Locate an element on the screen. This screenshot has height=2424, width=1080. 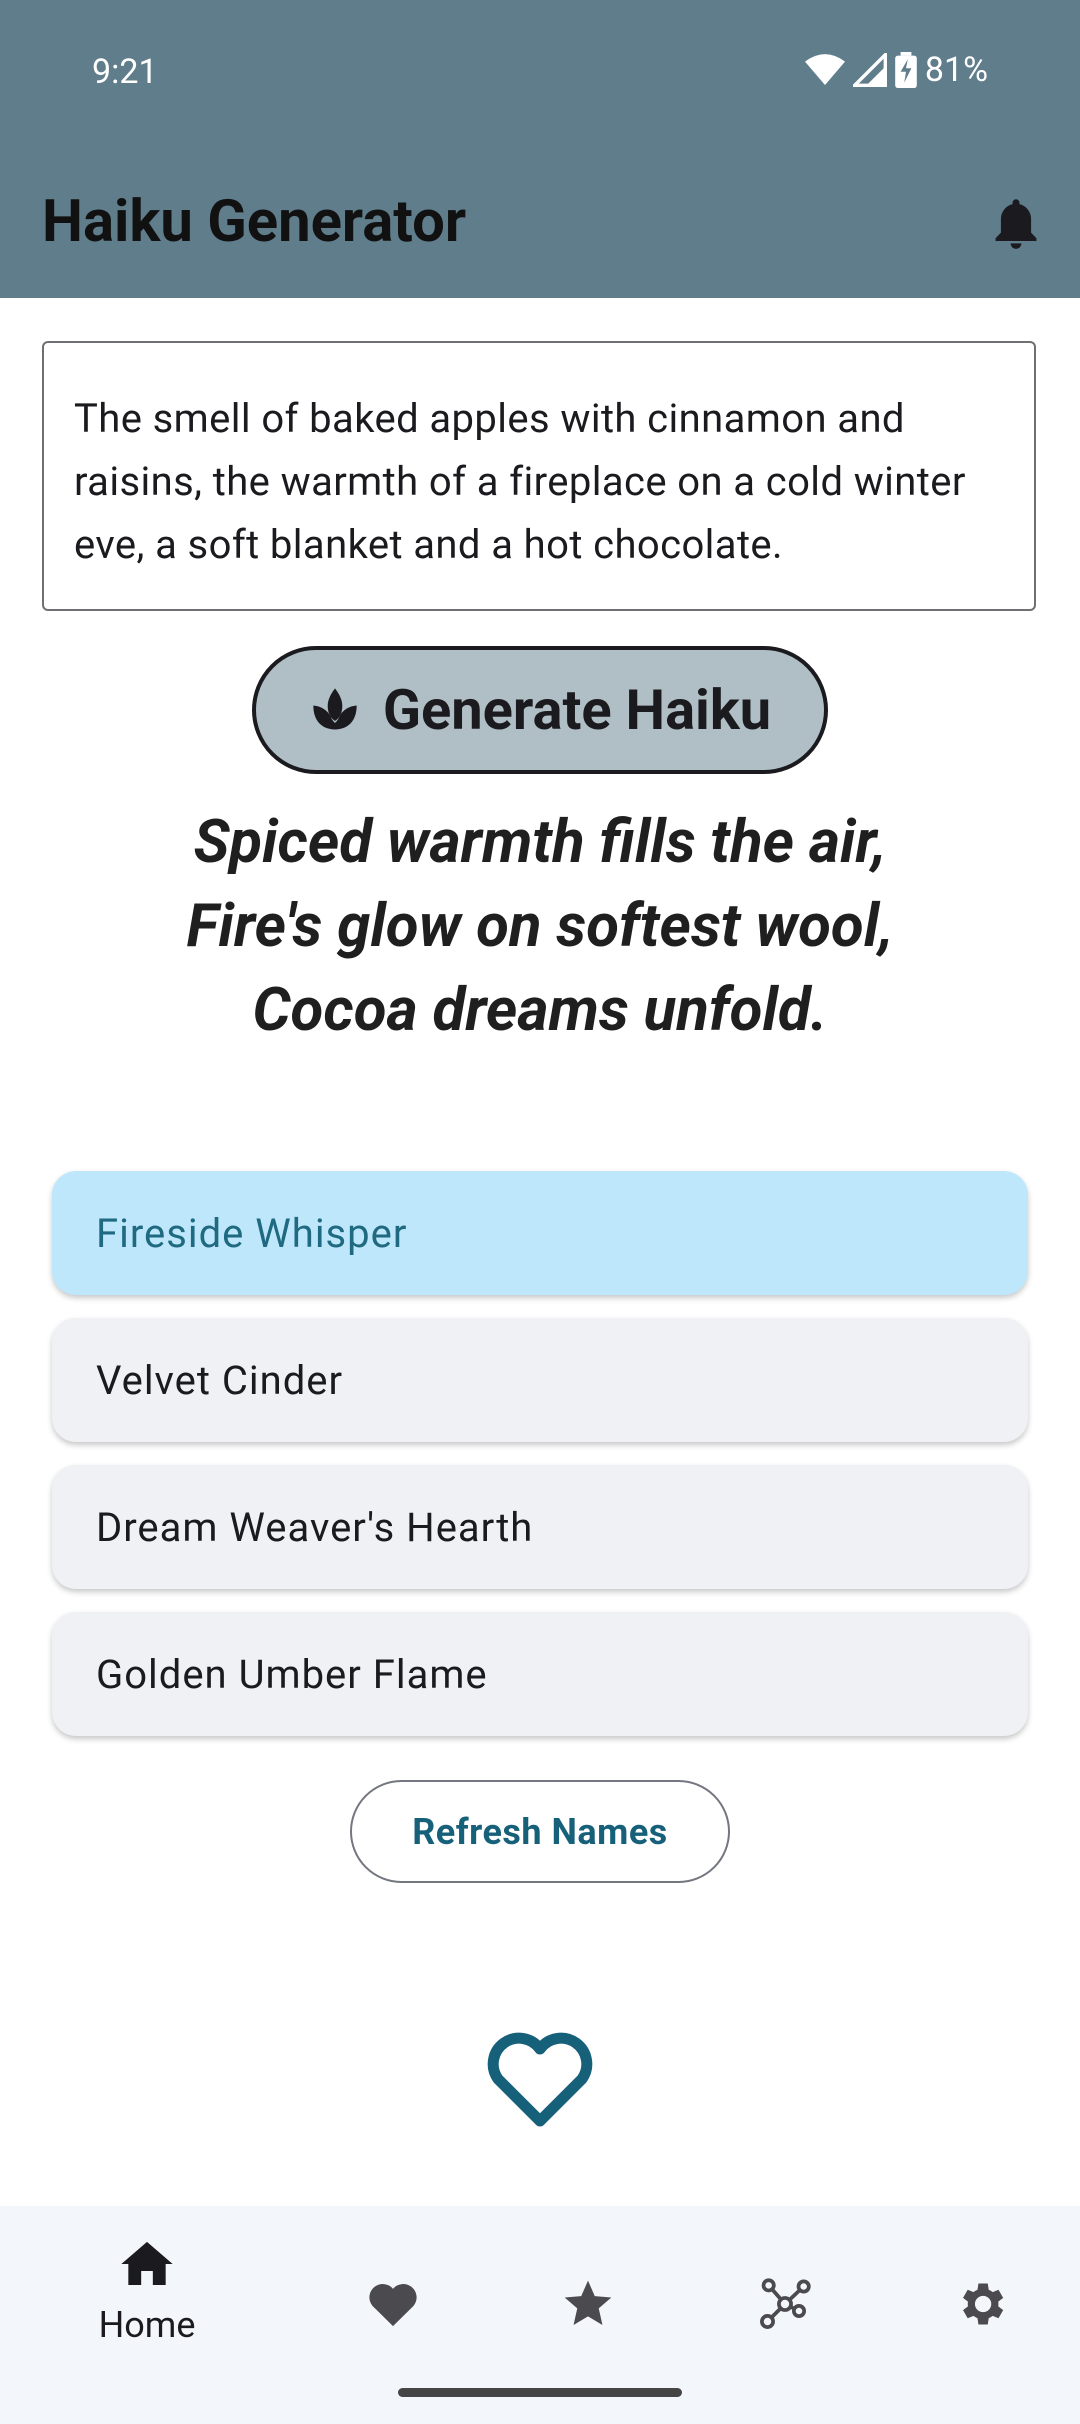
gesture-bar is located at coordinates (540, 2392).